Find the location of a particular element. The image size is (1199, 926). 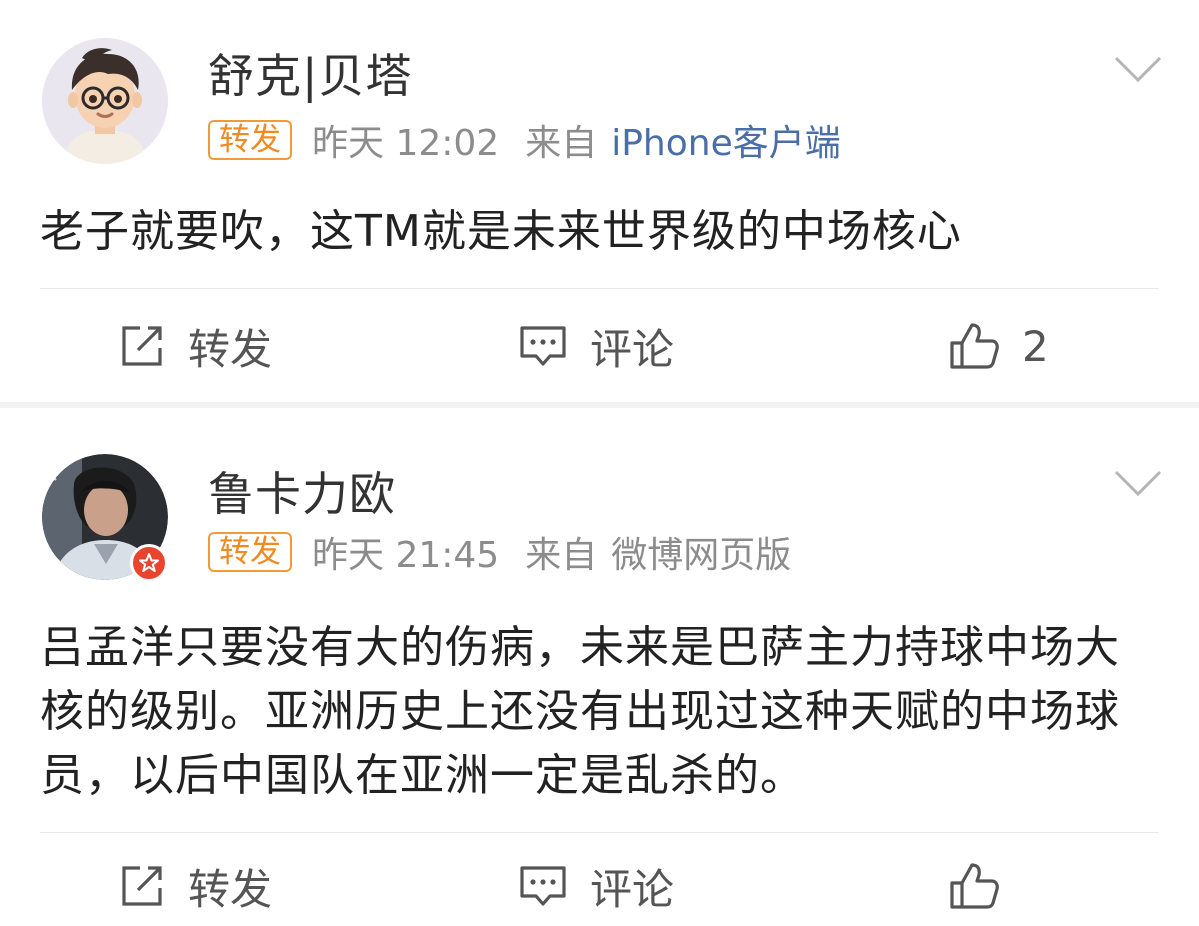

action-bar: 转发 评论 is located at coordinates (599, 886).